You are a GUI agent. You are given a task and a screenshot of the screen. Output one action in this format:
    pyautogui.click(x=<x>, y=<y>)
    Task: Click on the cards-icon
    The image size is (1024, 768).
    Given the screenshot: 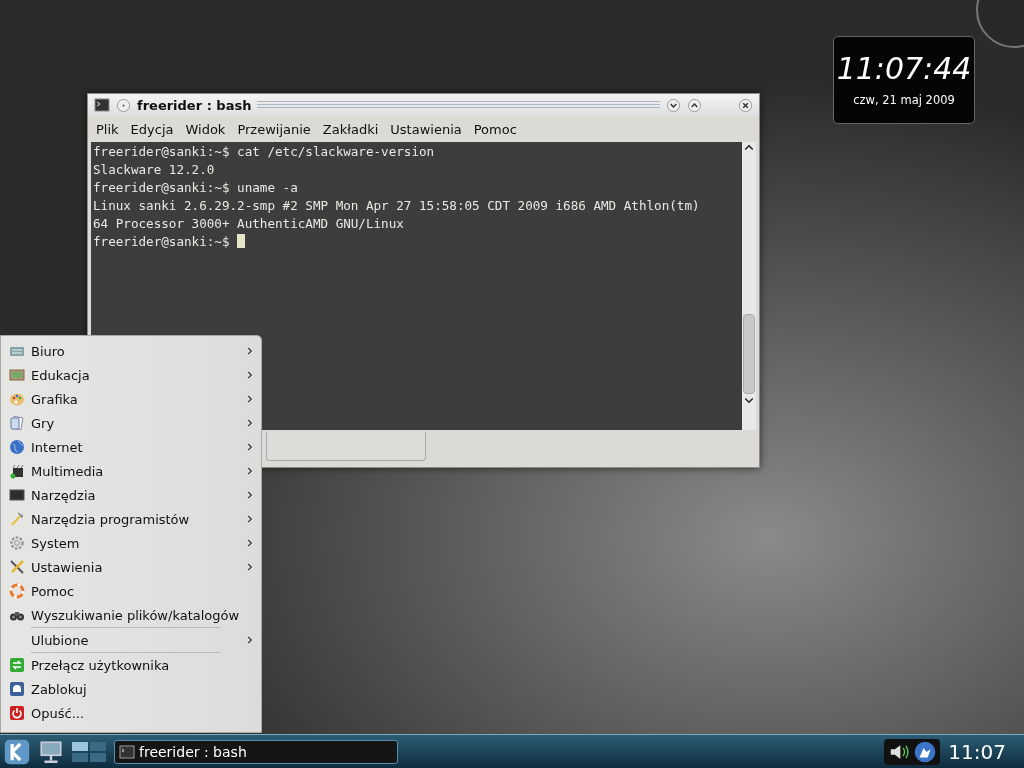 What is the action you would take?
    pyautogui.click(x=17, y=423)
    